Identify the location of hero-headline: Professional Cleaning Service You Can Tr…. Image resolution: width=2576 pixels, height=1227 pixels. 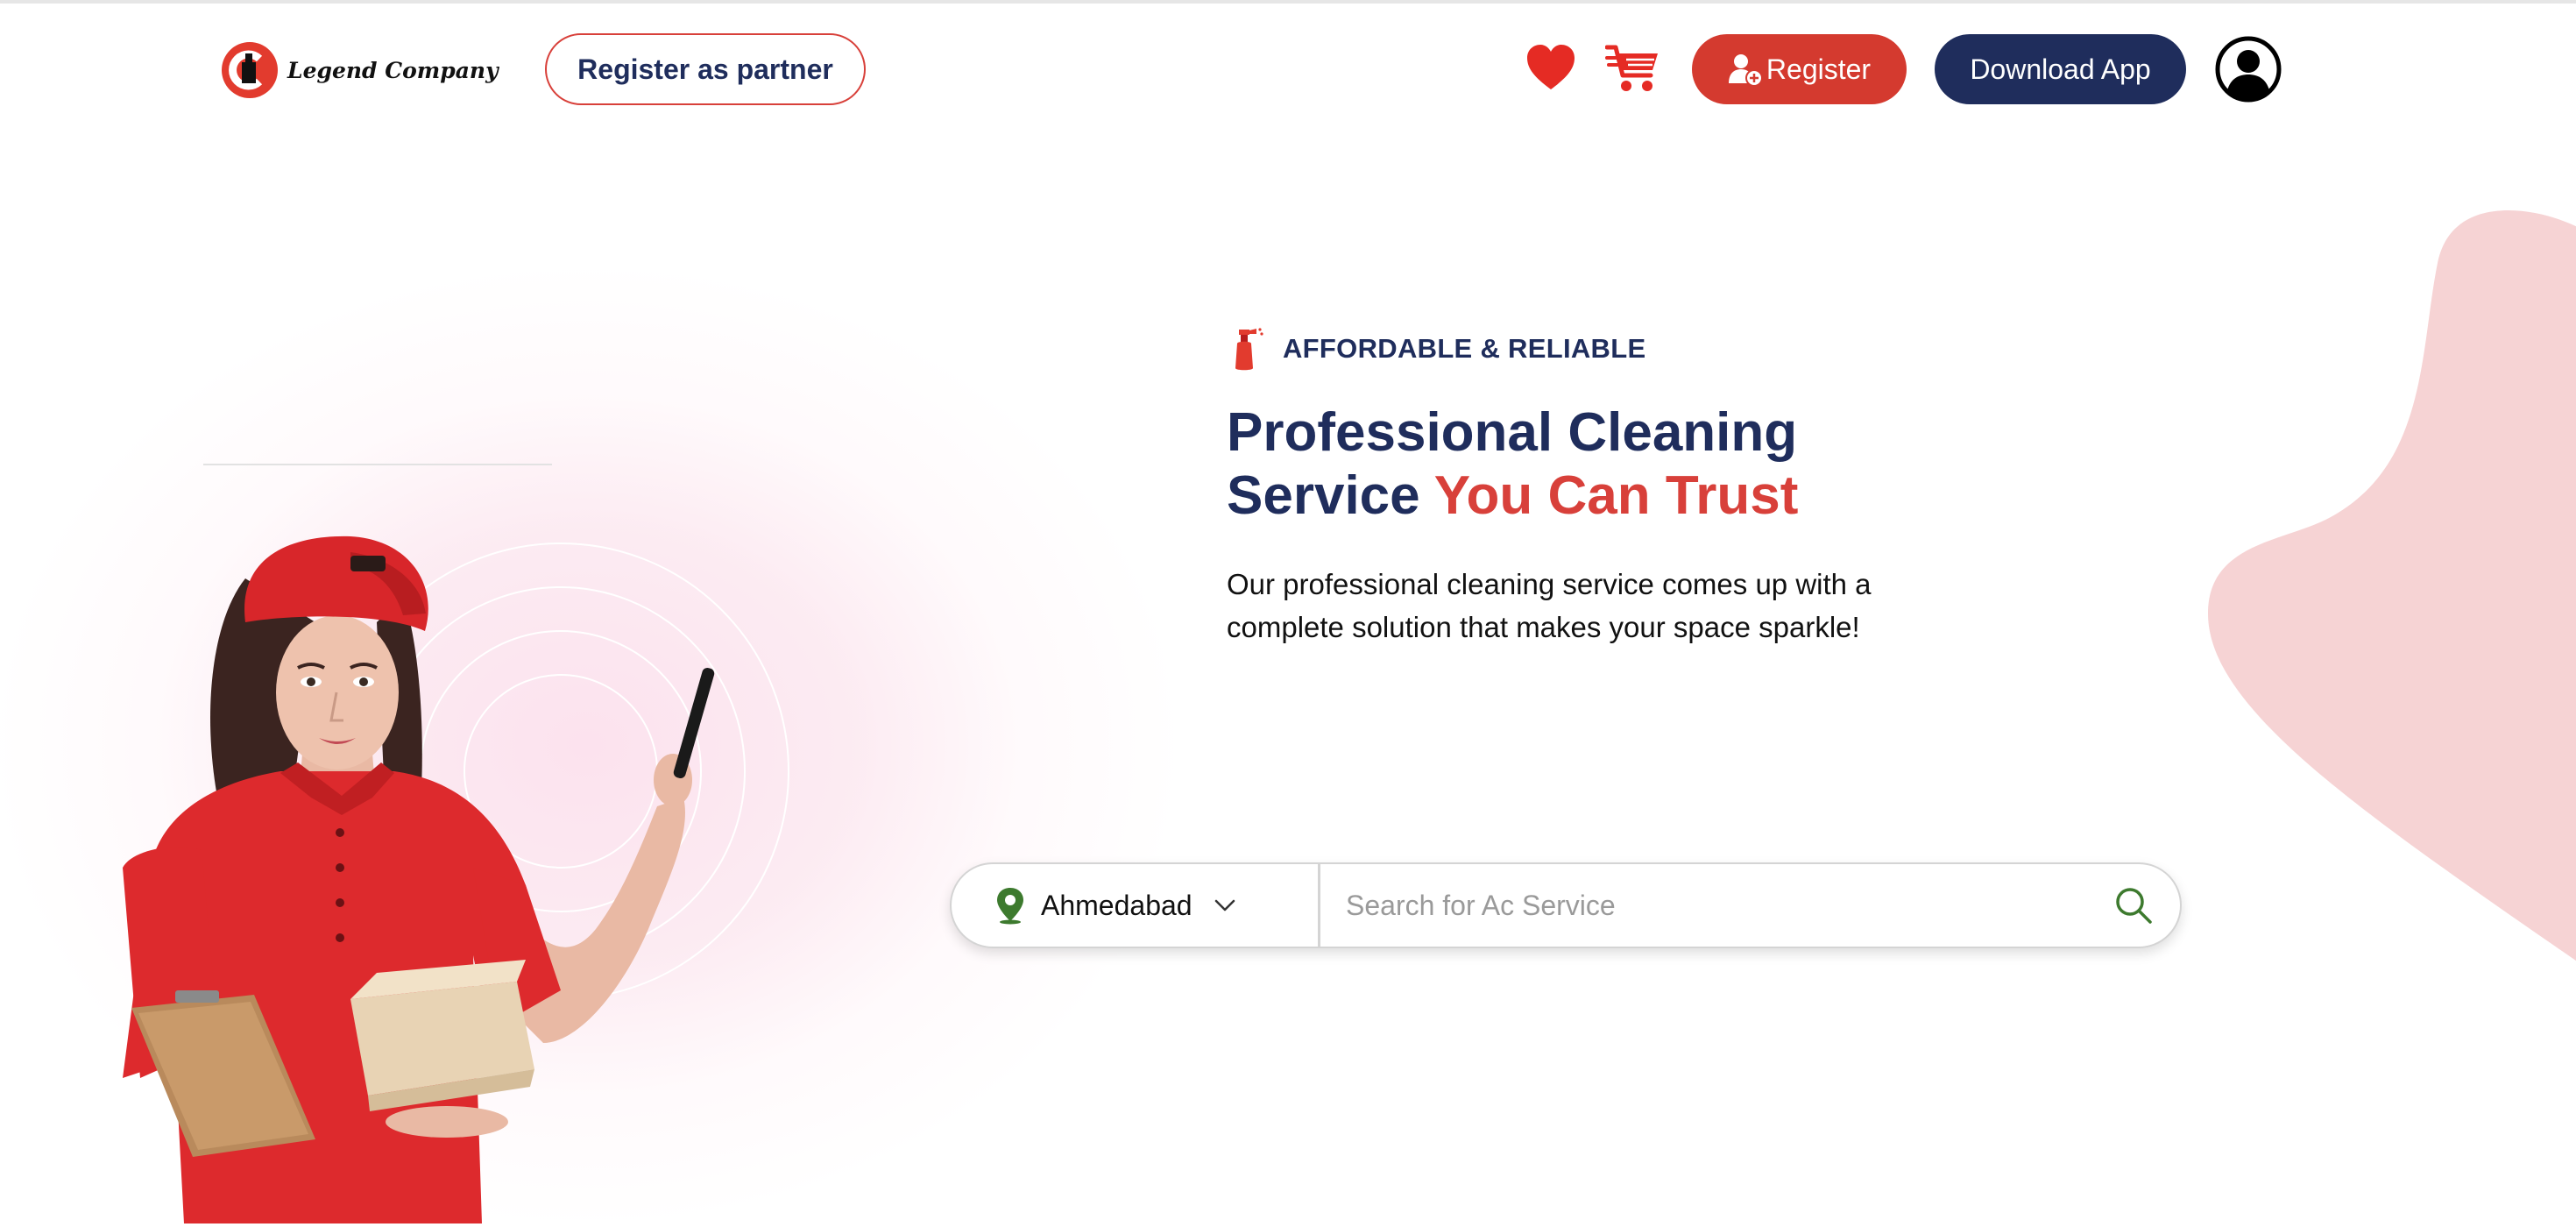
(1621, 464).